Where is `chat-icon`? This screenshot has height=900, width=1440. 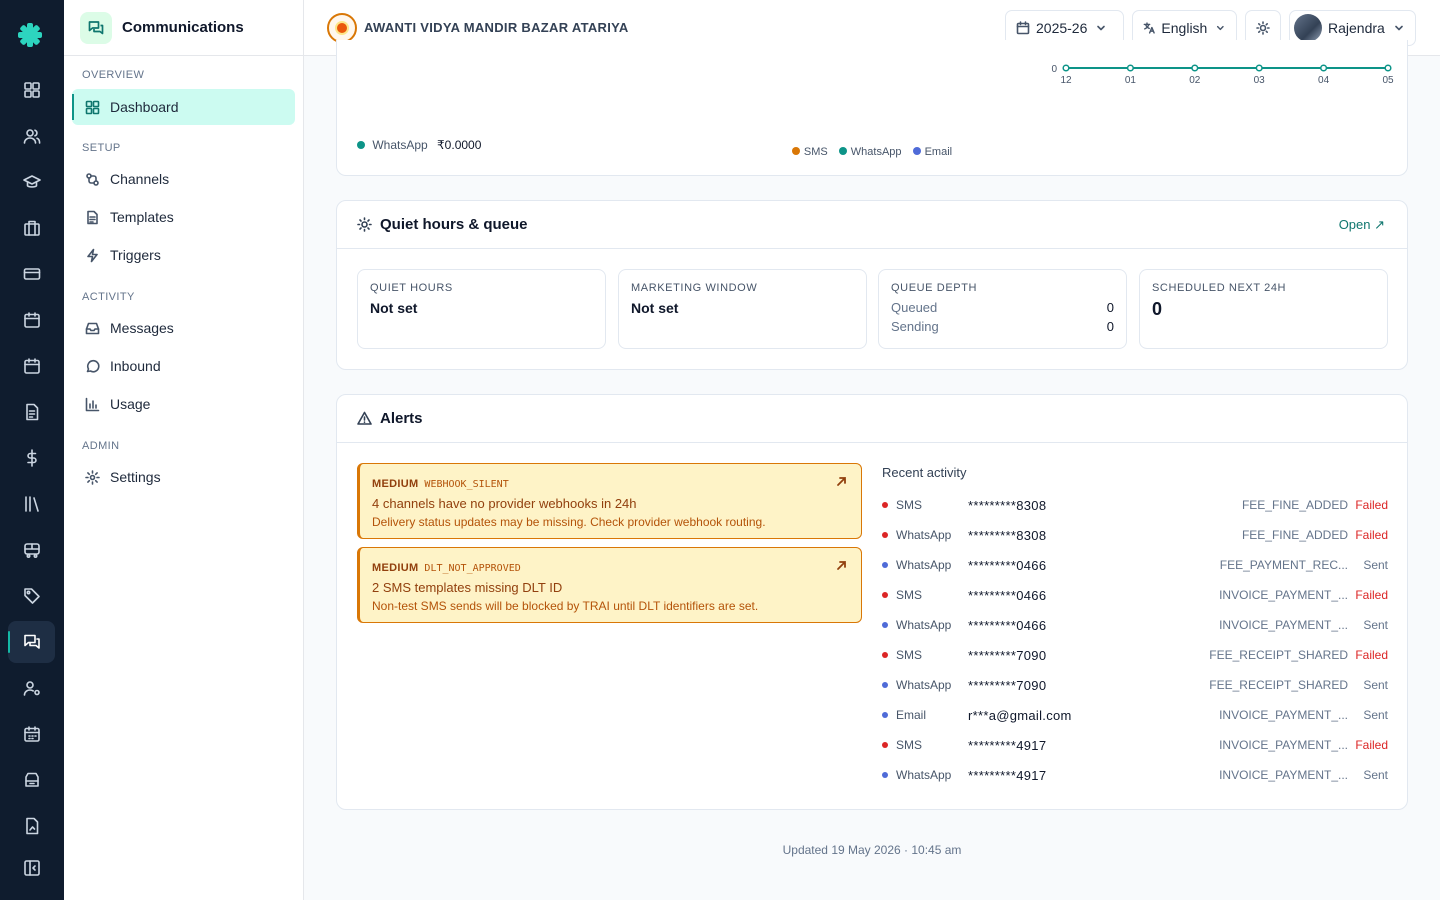
chat-icon is located at coordinates (96, 27).